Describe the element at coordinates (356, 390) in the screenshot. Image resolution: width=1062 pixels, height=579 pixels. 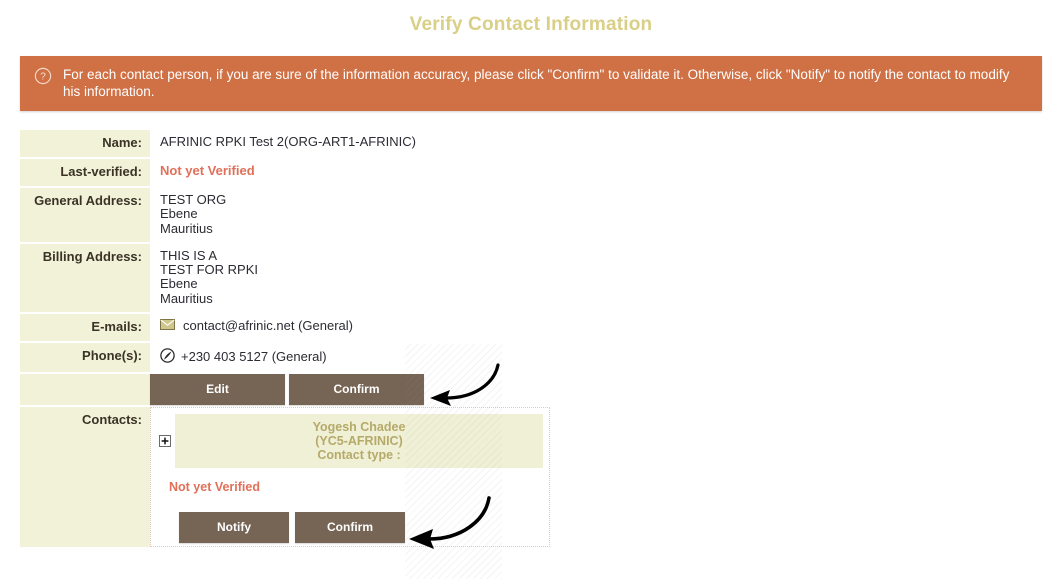
I see `confirm-organisation-button: Confirm` at that location.